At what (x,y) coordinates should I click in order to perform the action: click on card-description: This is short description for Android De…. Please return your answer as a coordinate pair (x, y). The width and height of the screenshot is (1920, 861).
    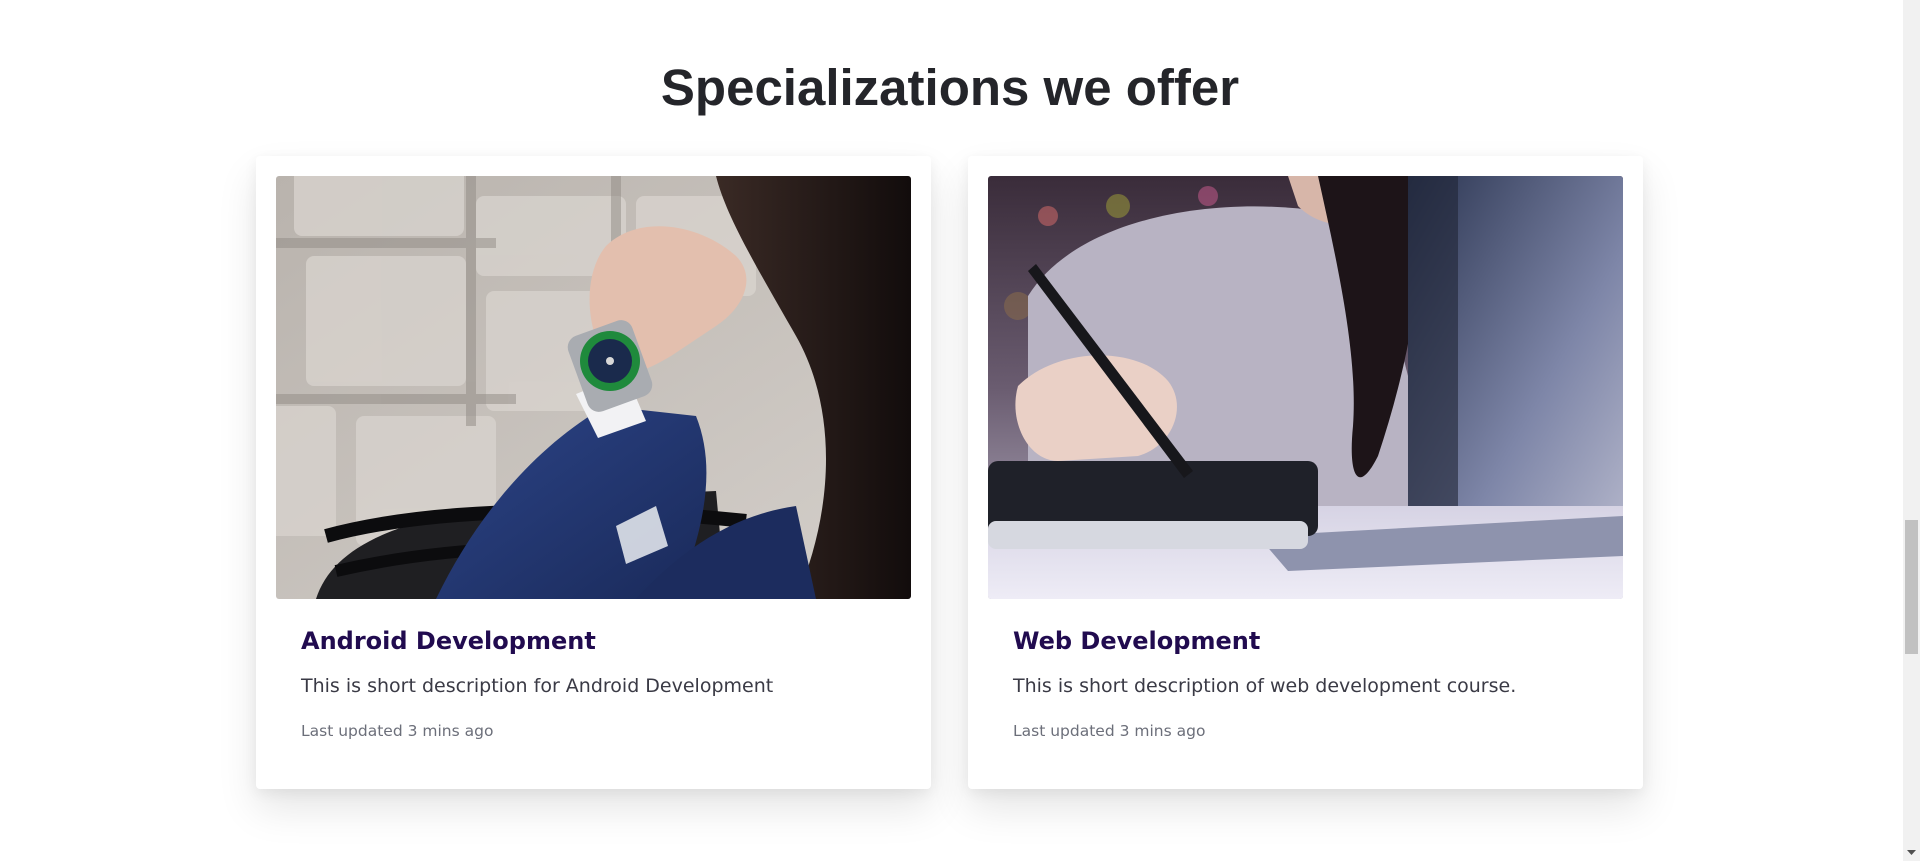
    Looking at the image, I should click on (537, 686).